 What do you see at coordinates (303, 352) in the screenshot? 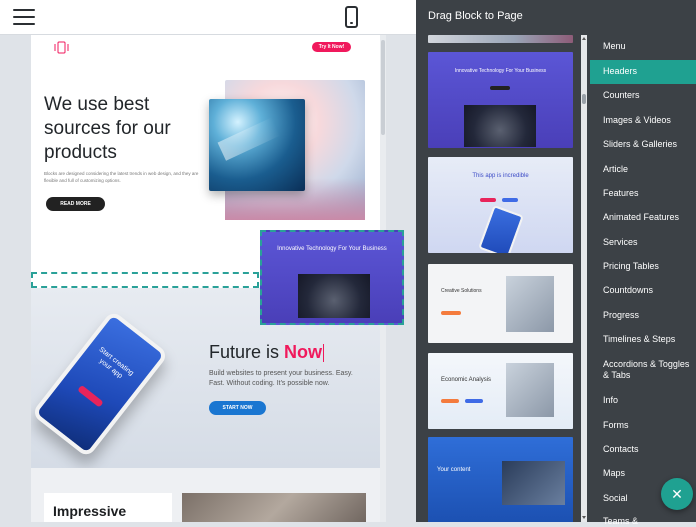
I see `future-highlight: Now` at bounding box center [303, 352].